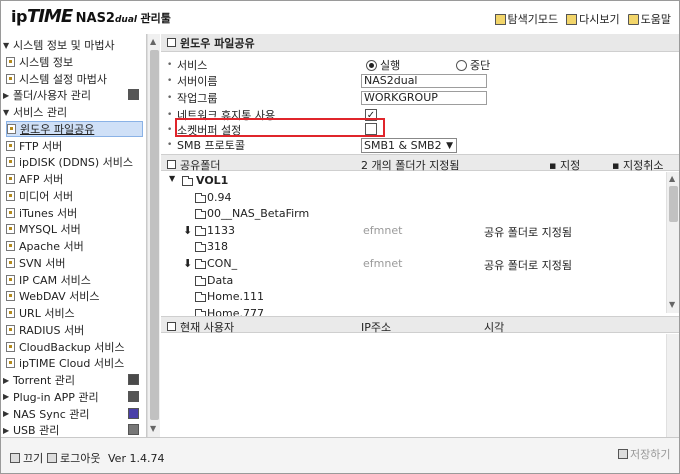  What do you see at coordinates (76, 296) in the screenshot?
I see `sidebar-item: WebDAV 서비스` at bounding box center [76, 296].